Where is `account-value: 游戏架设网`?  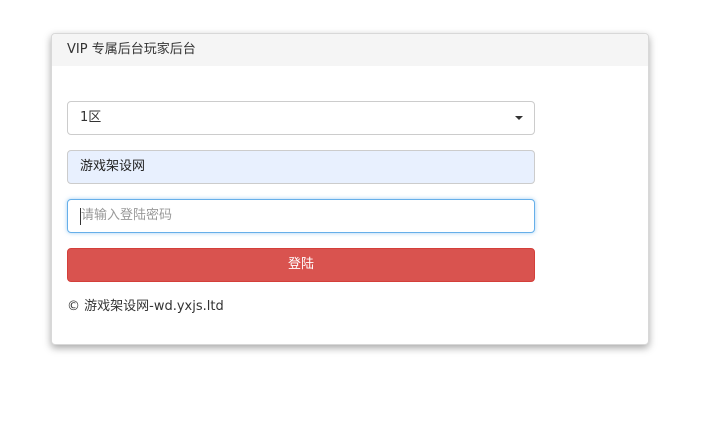
account-value: 游戏架设网 is located at coordinates (113, 166).